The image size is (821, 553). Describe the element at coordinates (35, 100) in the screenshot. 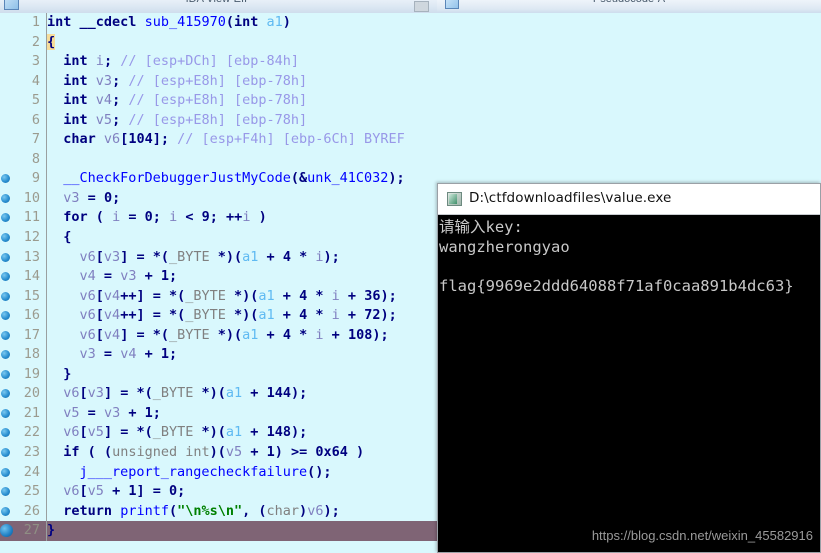

I see `line-number: 5` at that location.